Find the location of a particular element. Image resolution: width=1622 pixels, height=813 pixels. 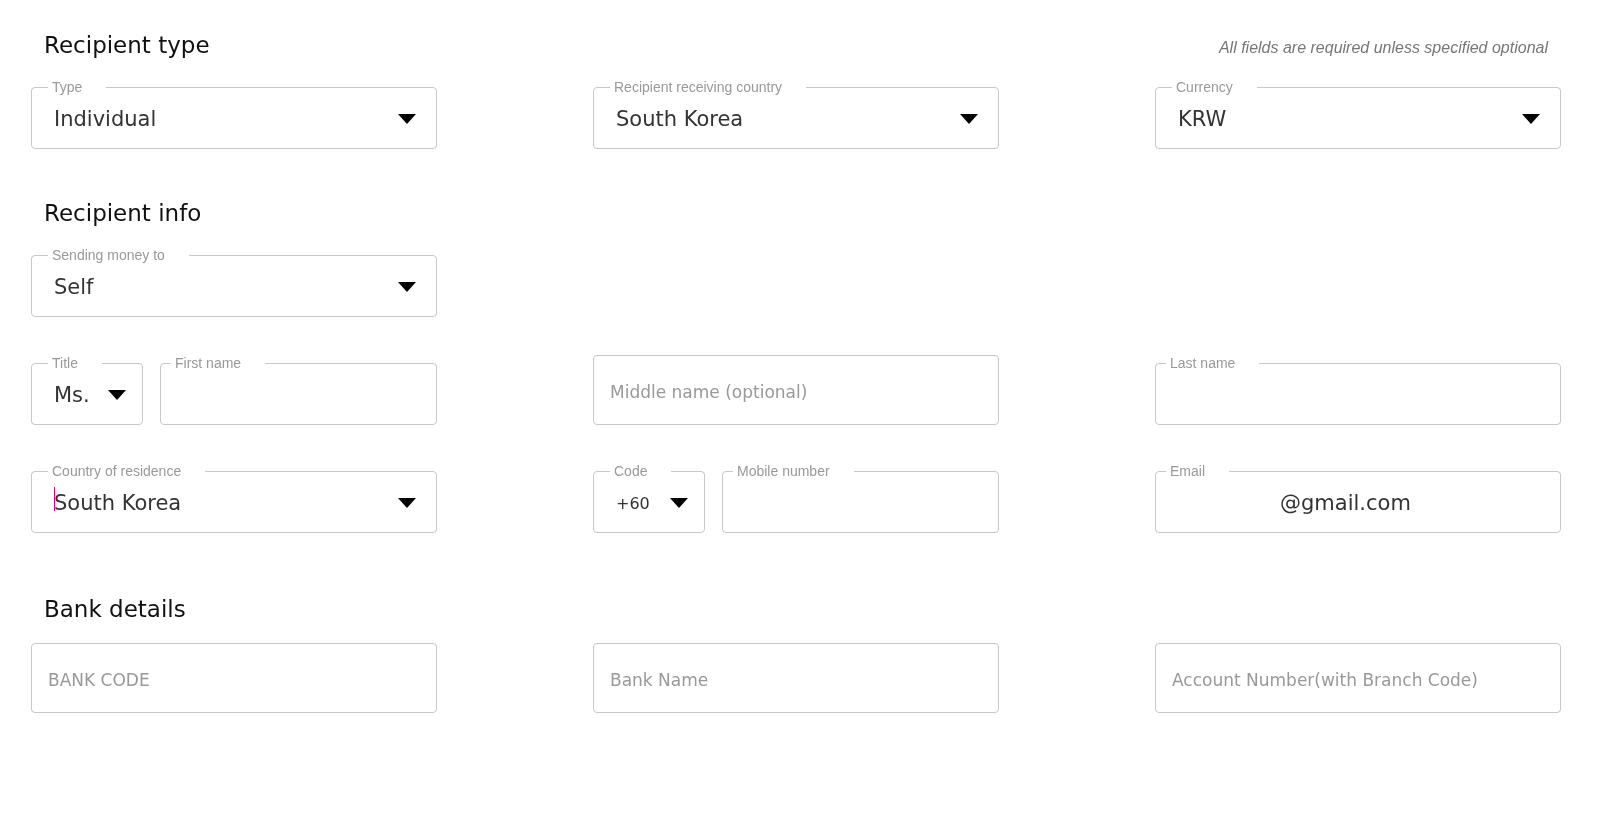

select-field: Recipient receiving country South Korea is located at coordinates (796, 114).